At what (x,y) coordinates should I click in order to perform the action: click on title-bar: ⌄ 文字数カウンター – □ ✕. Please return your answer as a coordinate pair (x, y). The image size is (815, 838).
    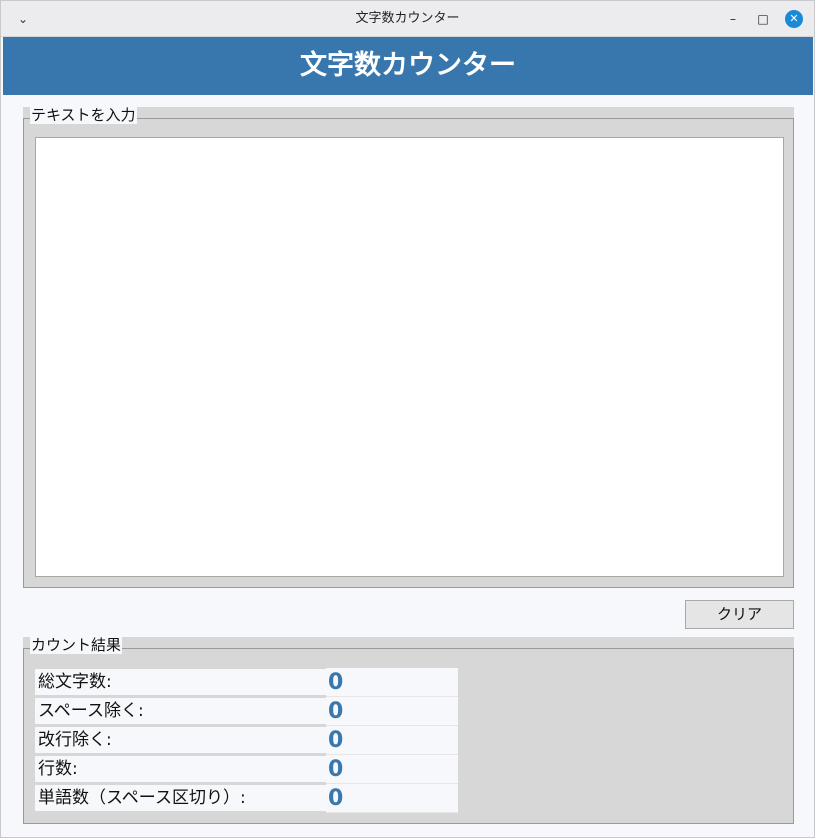
    Looking at the image, I should click on (407, 19).